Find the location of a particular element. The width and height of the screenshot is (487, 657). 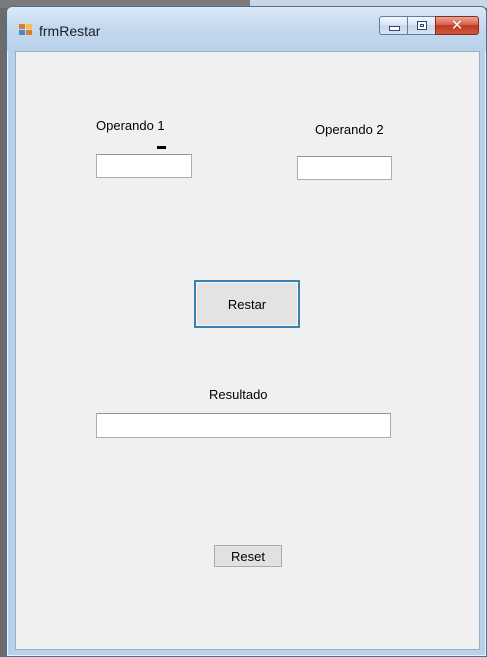

caption-buttons: ✕ is located at coordinates (429, 26).